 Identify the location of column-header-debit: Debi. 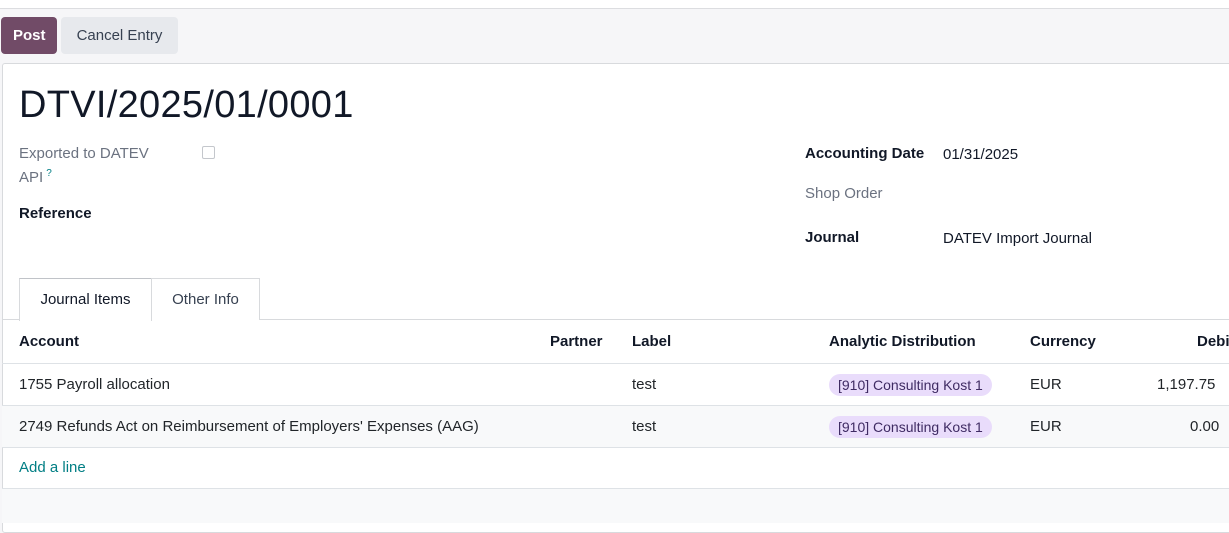
(1213, 341).